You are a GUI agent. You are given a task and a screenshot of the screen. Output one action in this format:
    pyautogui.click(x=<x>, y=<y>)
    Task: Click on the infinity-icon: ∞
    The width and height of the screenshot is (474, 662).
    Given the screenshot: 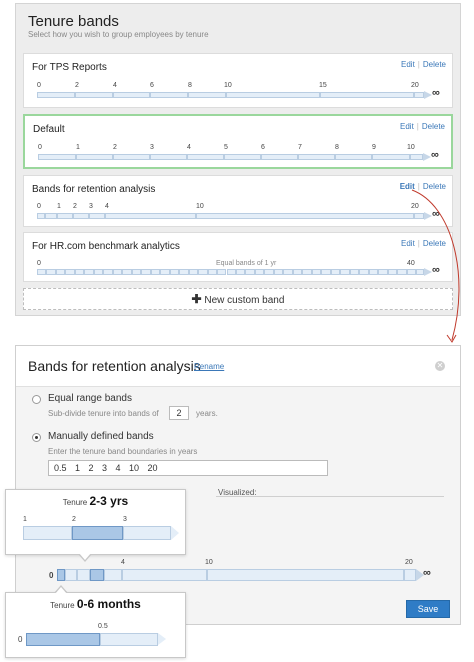 What is the action you would take?
    pyautogui.click(x=427, y=573)
    